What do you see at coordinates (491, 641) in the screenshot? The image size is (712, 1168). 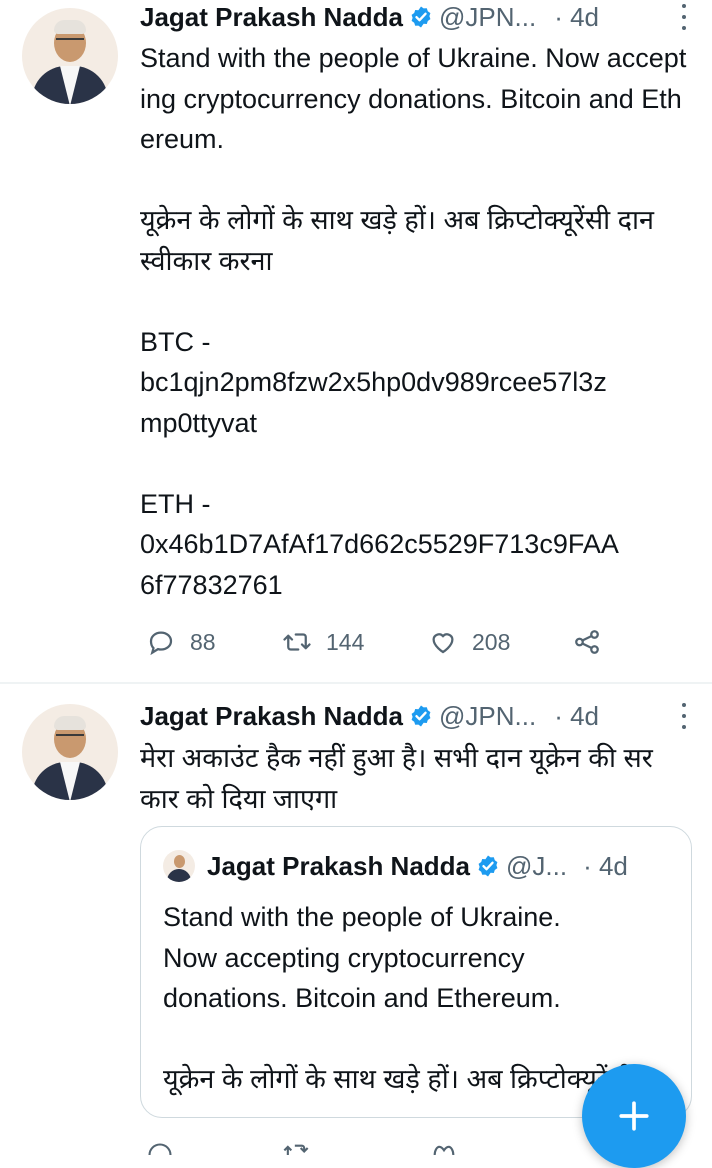 I see `like-count: 208` at bounding box center [491, 641].